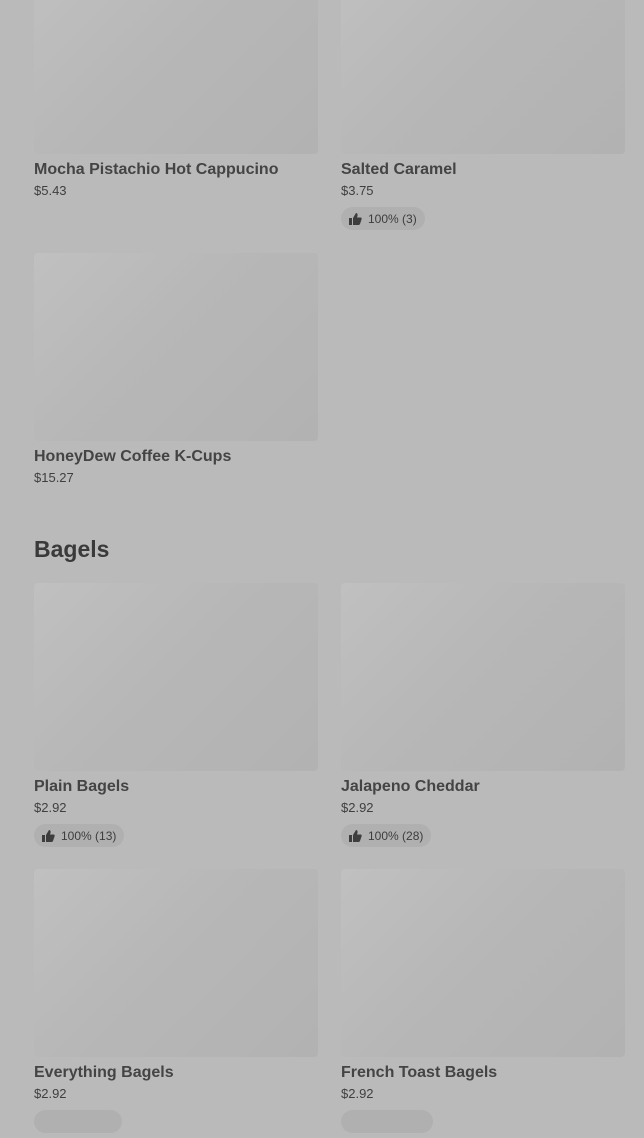 The width and height of the screenshot is (644, 1138). I want to click on product-card: Salted Caramel $3.75 100% (3), so click(483, 115).